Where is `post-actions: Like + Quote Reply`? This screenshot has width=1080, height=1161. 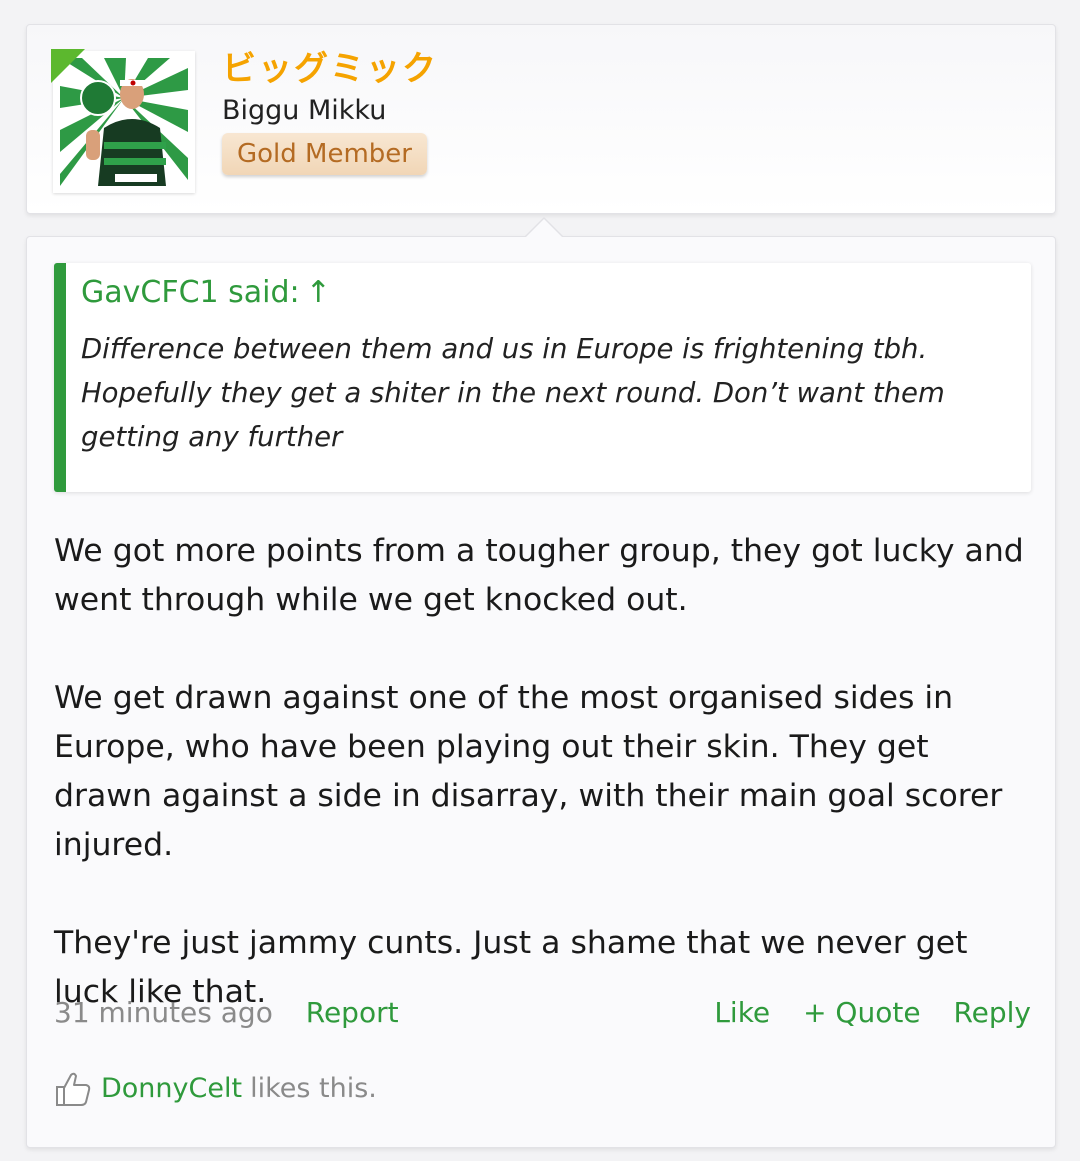 post-actions: Like + Quote Reply is located at coordinates (860, 1013).